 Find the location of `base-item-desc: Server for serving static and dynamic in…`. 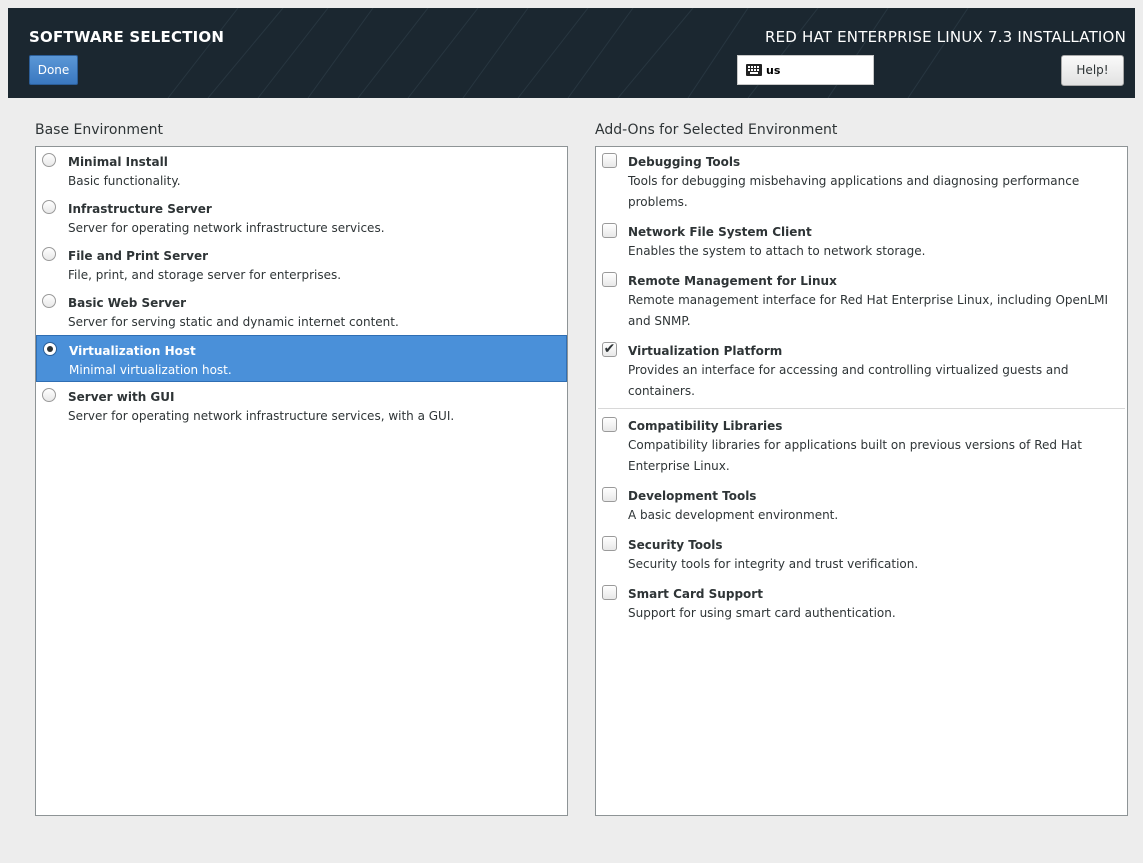

base-item-desc: Server for serving static and dynamic in… is located at coordinates (233, 322).